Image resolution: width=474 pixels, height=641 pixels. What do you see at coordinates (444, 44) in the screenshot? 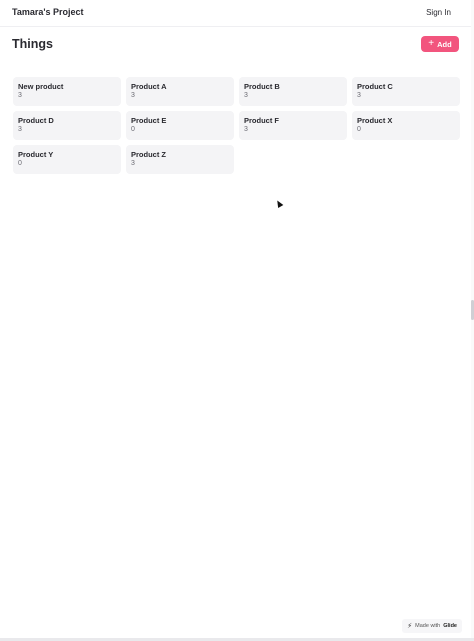
I see `add-button-label: Add` at bounding box center [444, 44].